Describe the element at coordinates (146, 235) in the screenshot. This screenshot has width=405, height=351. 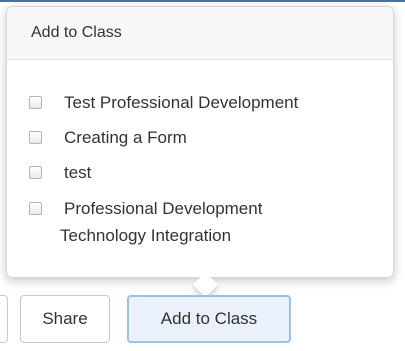
I see `class-option-label-line2: Technology Integration` at that location.